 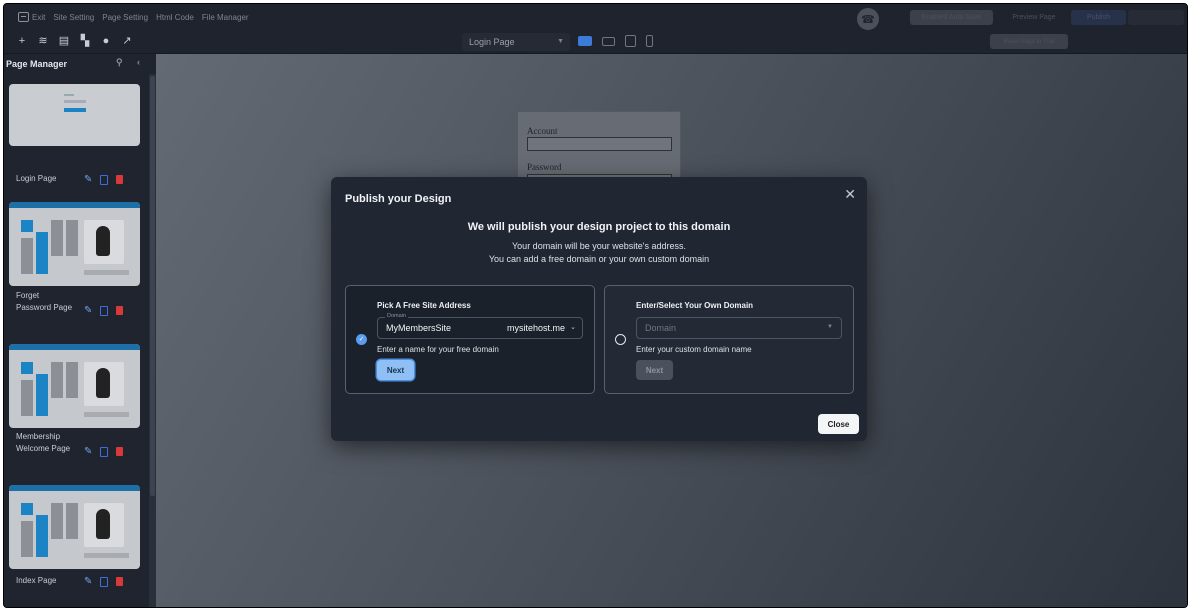 I want to click on account-label: Account, so click(x=542, y=131).